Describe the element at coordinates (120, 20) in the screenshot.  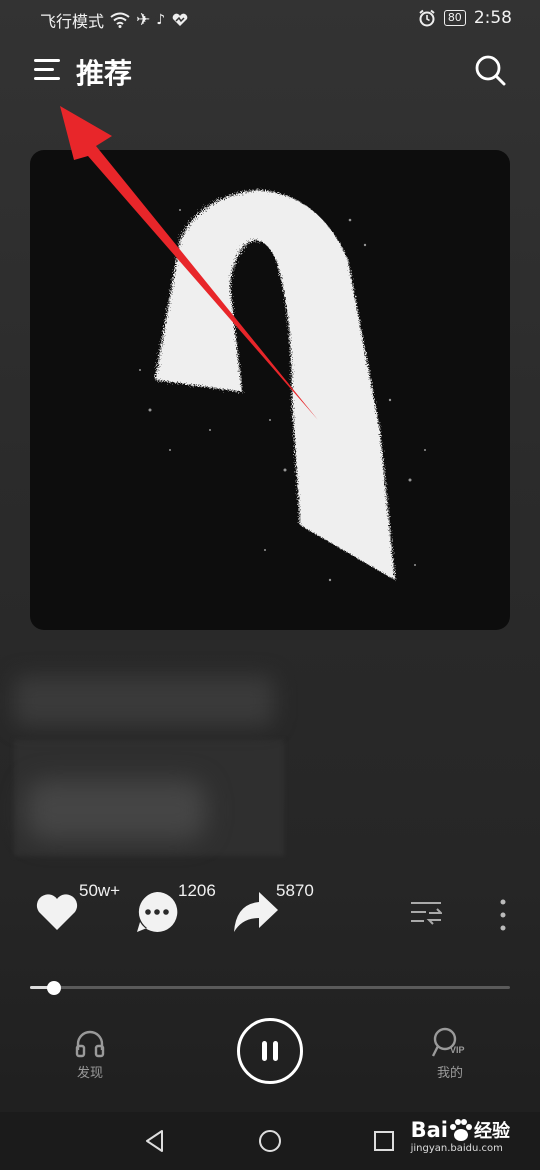
I see `wifi-icon` at that location.